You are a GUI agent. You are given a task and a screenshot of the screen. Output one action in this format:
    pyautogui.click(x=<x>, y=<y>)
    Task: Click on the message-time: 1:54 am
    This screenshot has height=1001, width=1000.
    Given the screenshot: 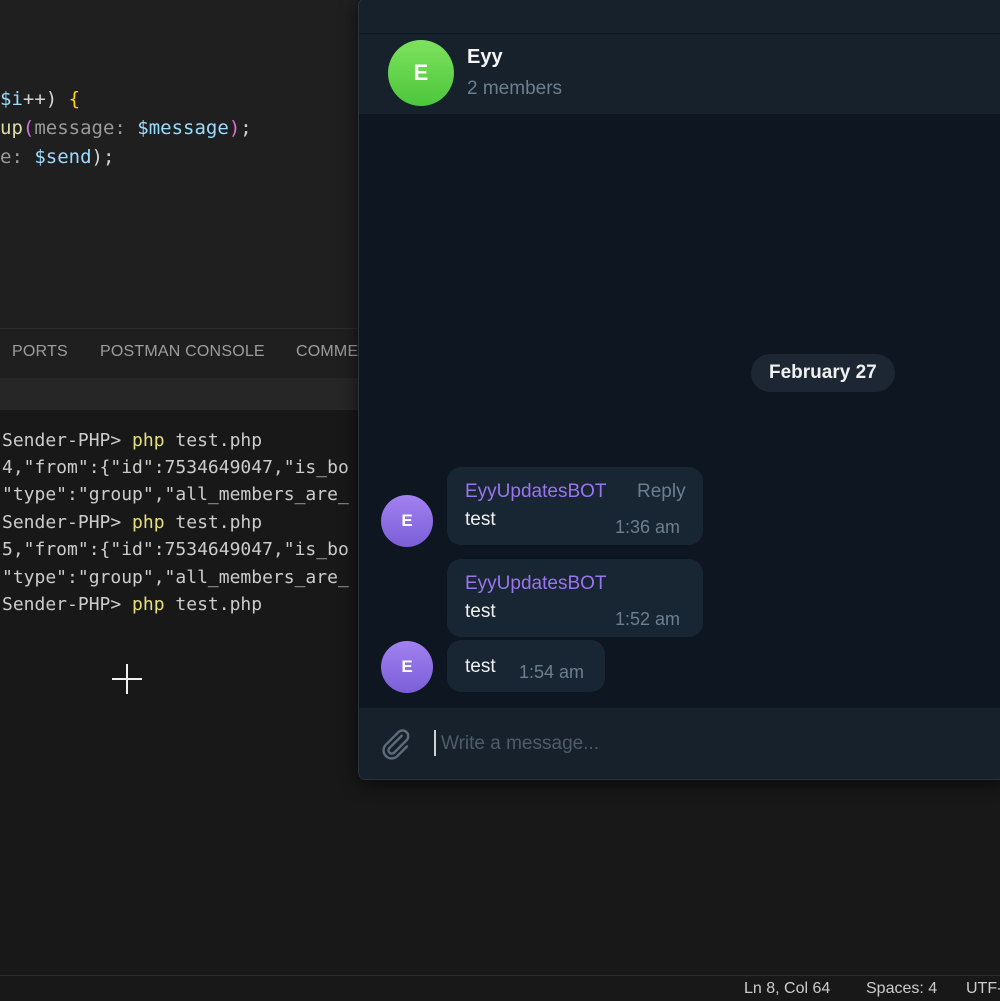 What is the action you would take?
    pyautogui.click(x=552, y=672)
    